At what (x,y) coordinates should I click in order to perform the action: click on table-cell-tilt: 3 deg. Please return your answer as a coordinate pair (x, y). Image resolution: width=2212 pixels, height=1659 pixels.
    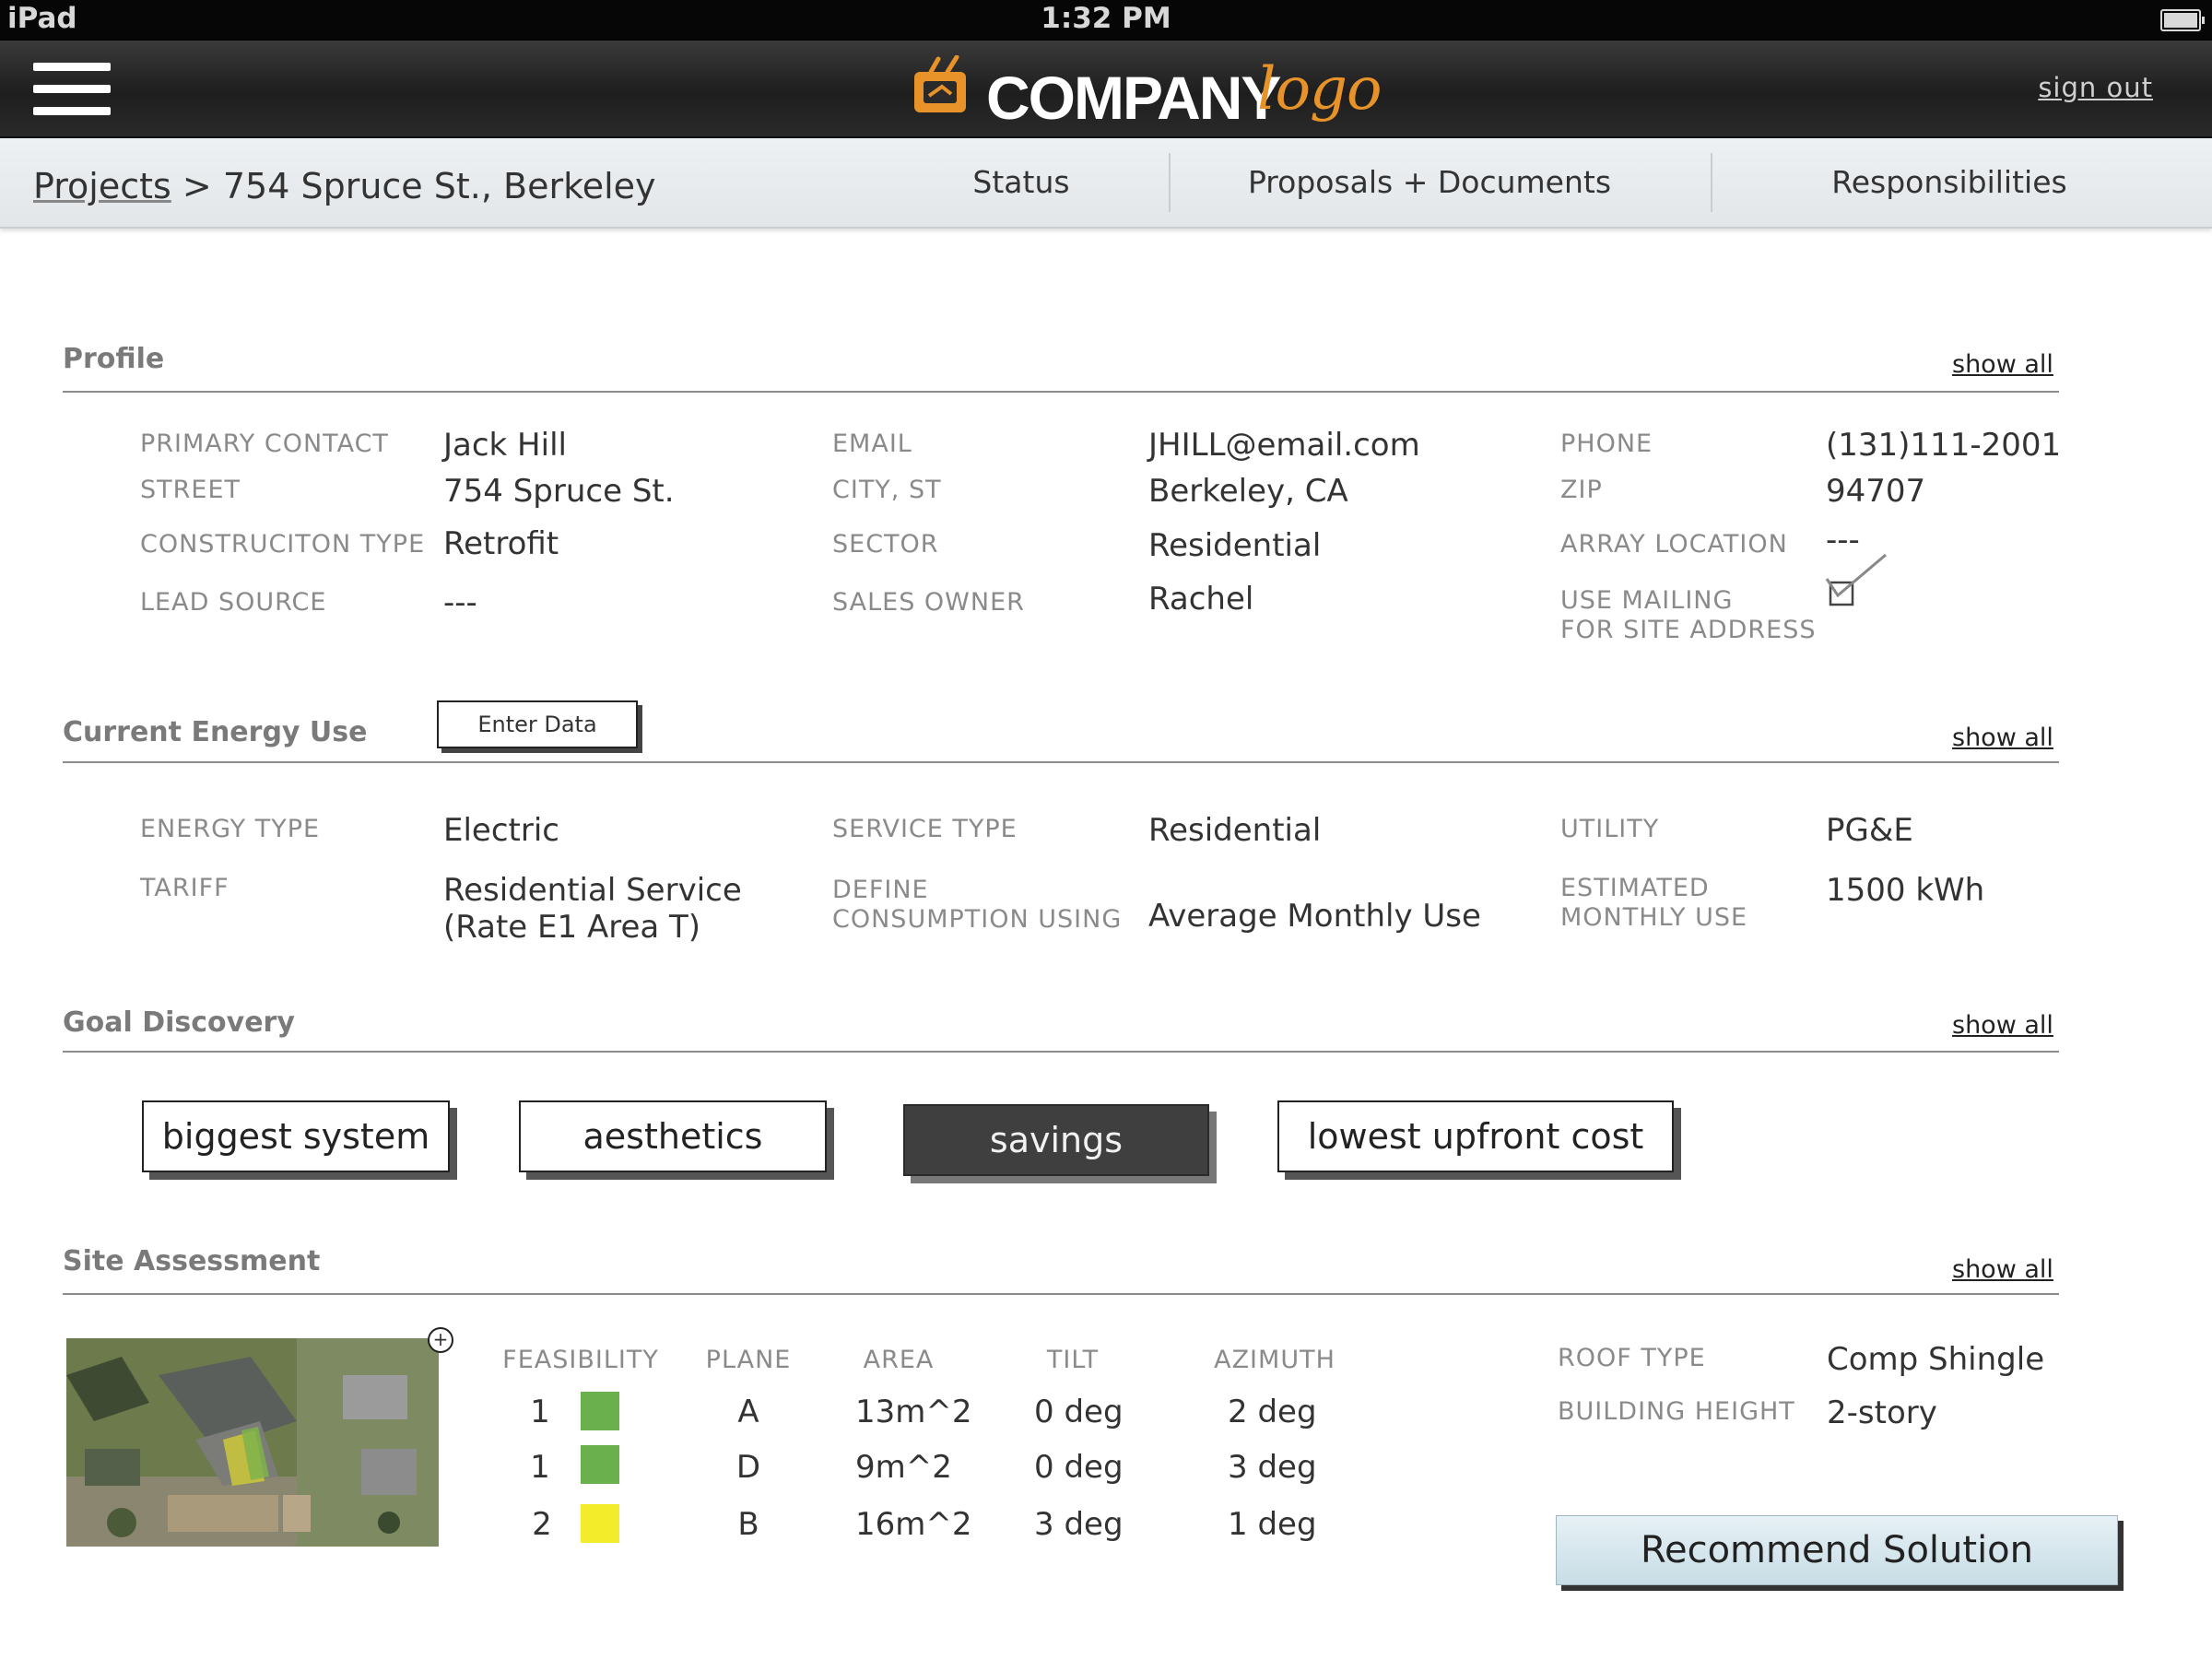
    Looking at the image, I should click on (1079, 1524).